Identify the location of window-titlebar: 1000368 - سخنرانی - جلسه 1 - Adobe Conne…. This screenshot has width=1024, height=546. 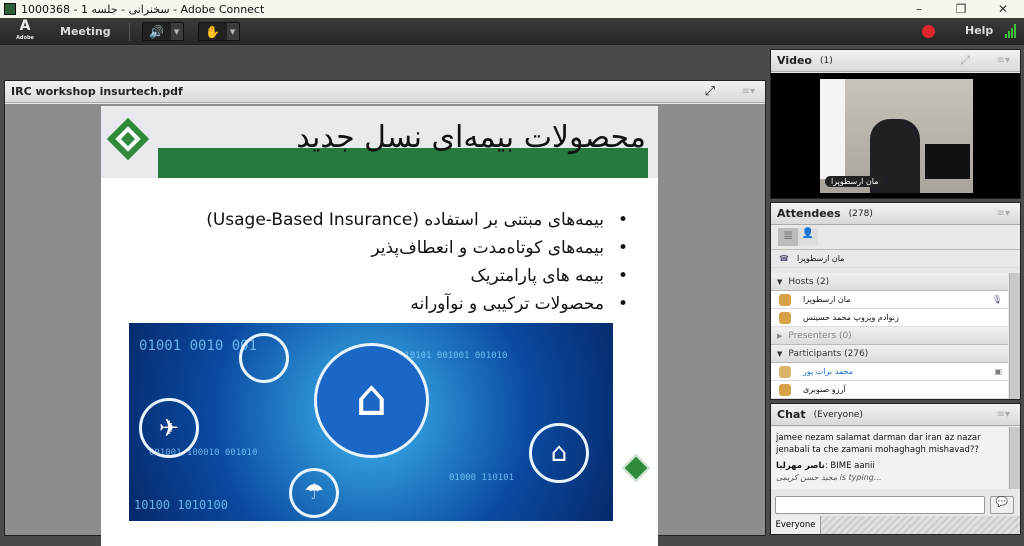
(512, 9).